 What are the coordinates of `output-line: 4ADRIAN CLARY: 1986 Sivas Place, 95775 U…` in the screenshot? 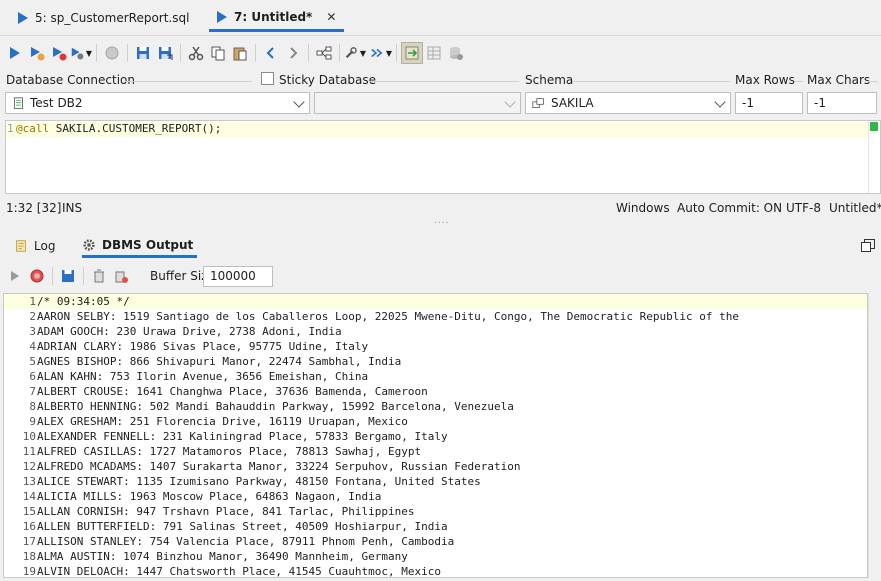 It's located at (186, 346).